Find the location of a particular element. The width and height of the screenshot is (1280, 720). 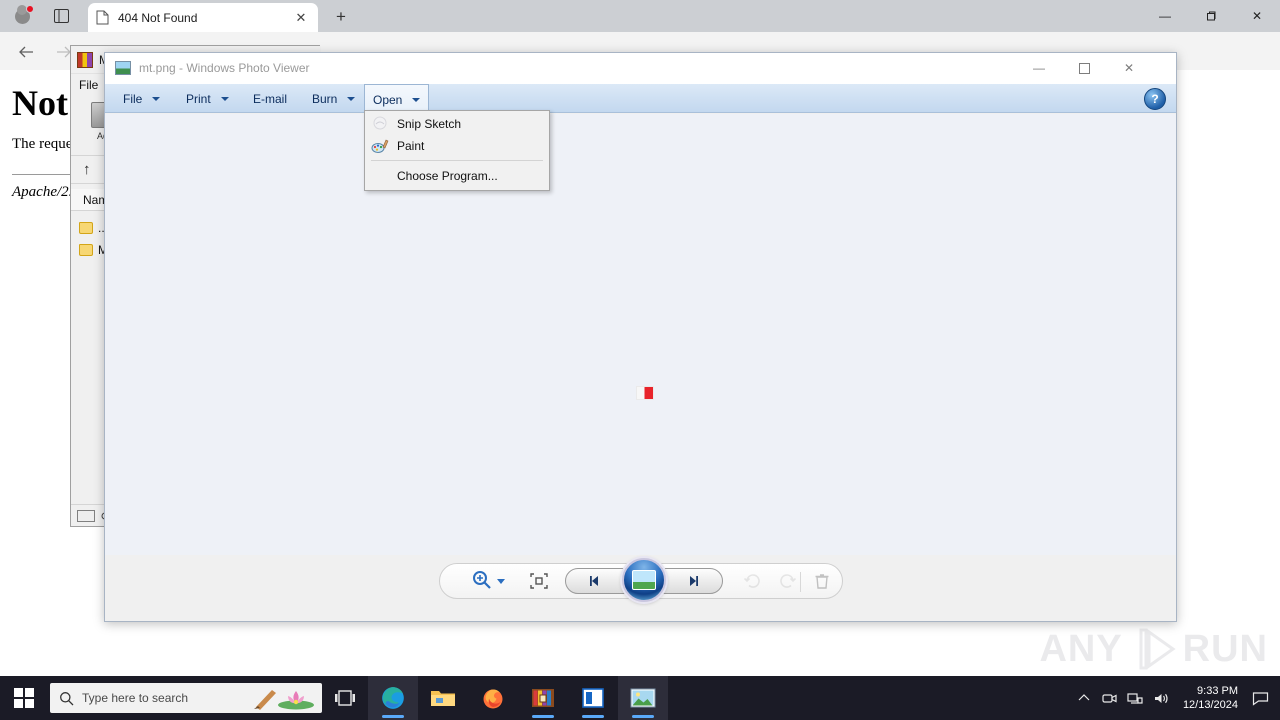

play-slideshow-icon is located at coordinates (643, 580).